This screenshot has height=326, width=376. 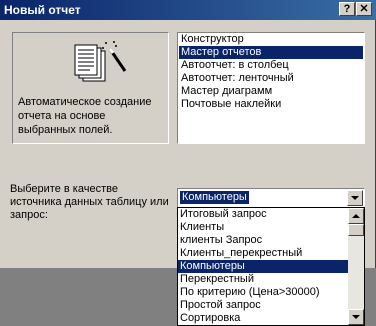 What do you see at coordinates (271, 65) in the screenshot?
I see `report-type-item: Автоотчет: в столбец` at bounding box center [271, 65].